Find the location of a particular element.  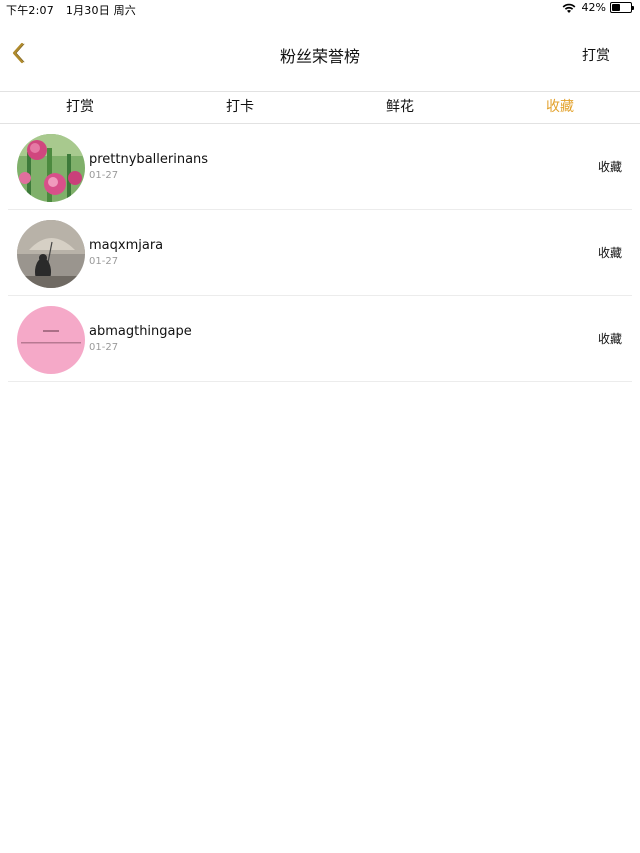

avatar-image-pink-text is located at coordinates (51, 340).